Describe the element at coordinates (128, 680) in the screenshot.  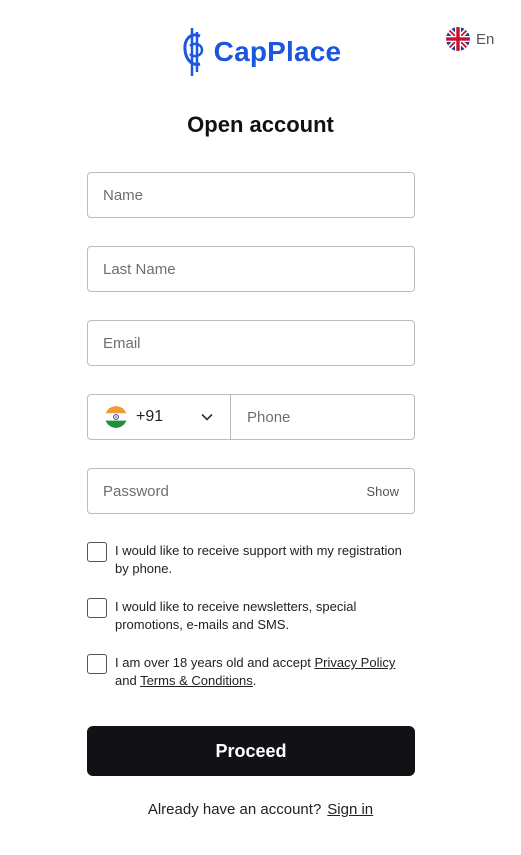
I see `age-text-middle: and` at that location.